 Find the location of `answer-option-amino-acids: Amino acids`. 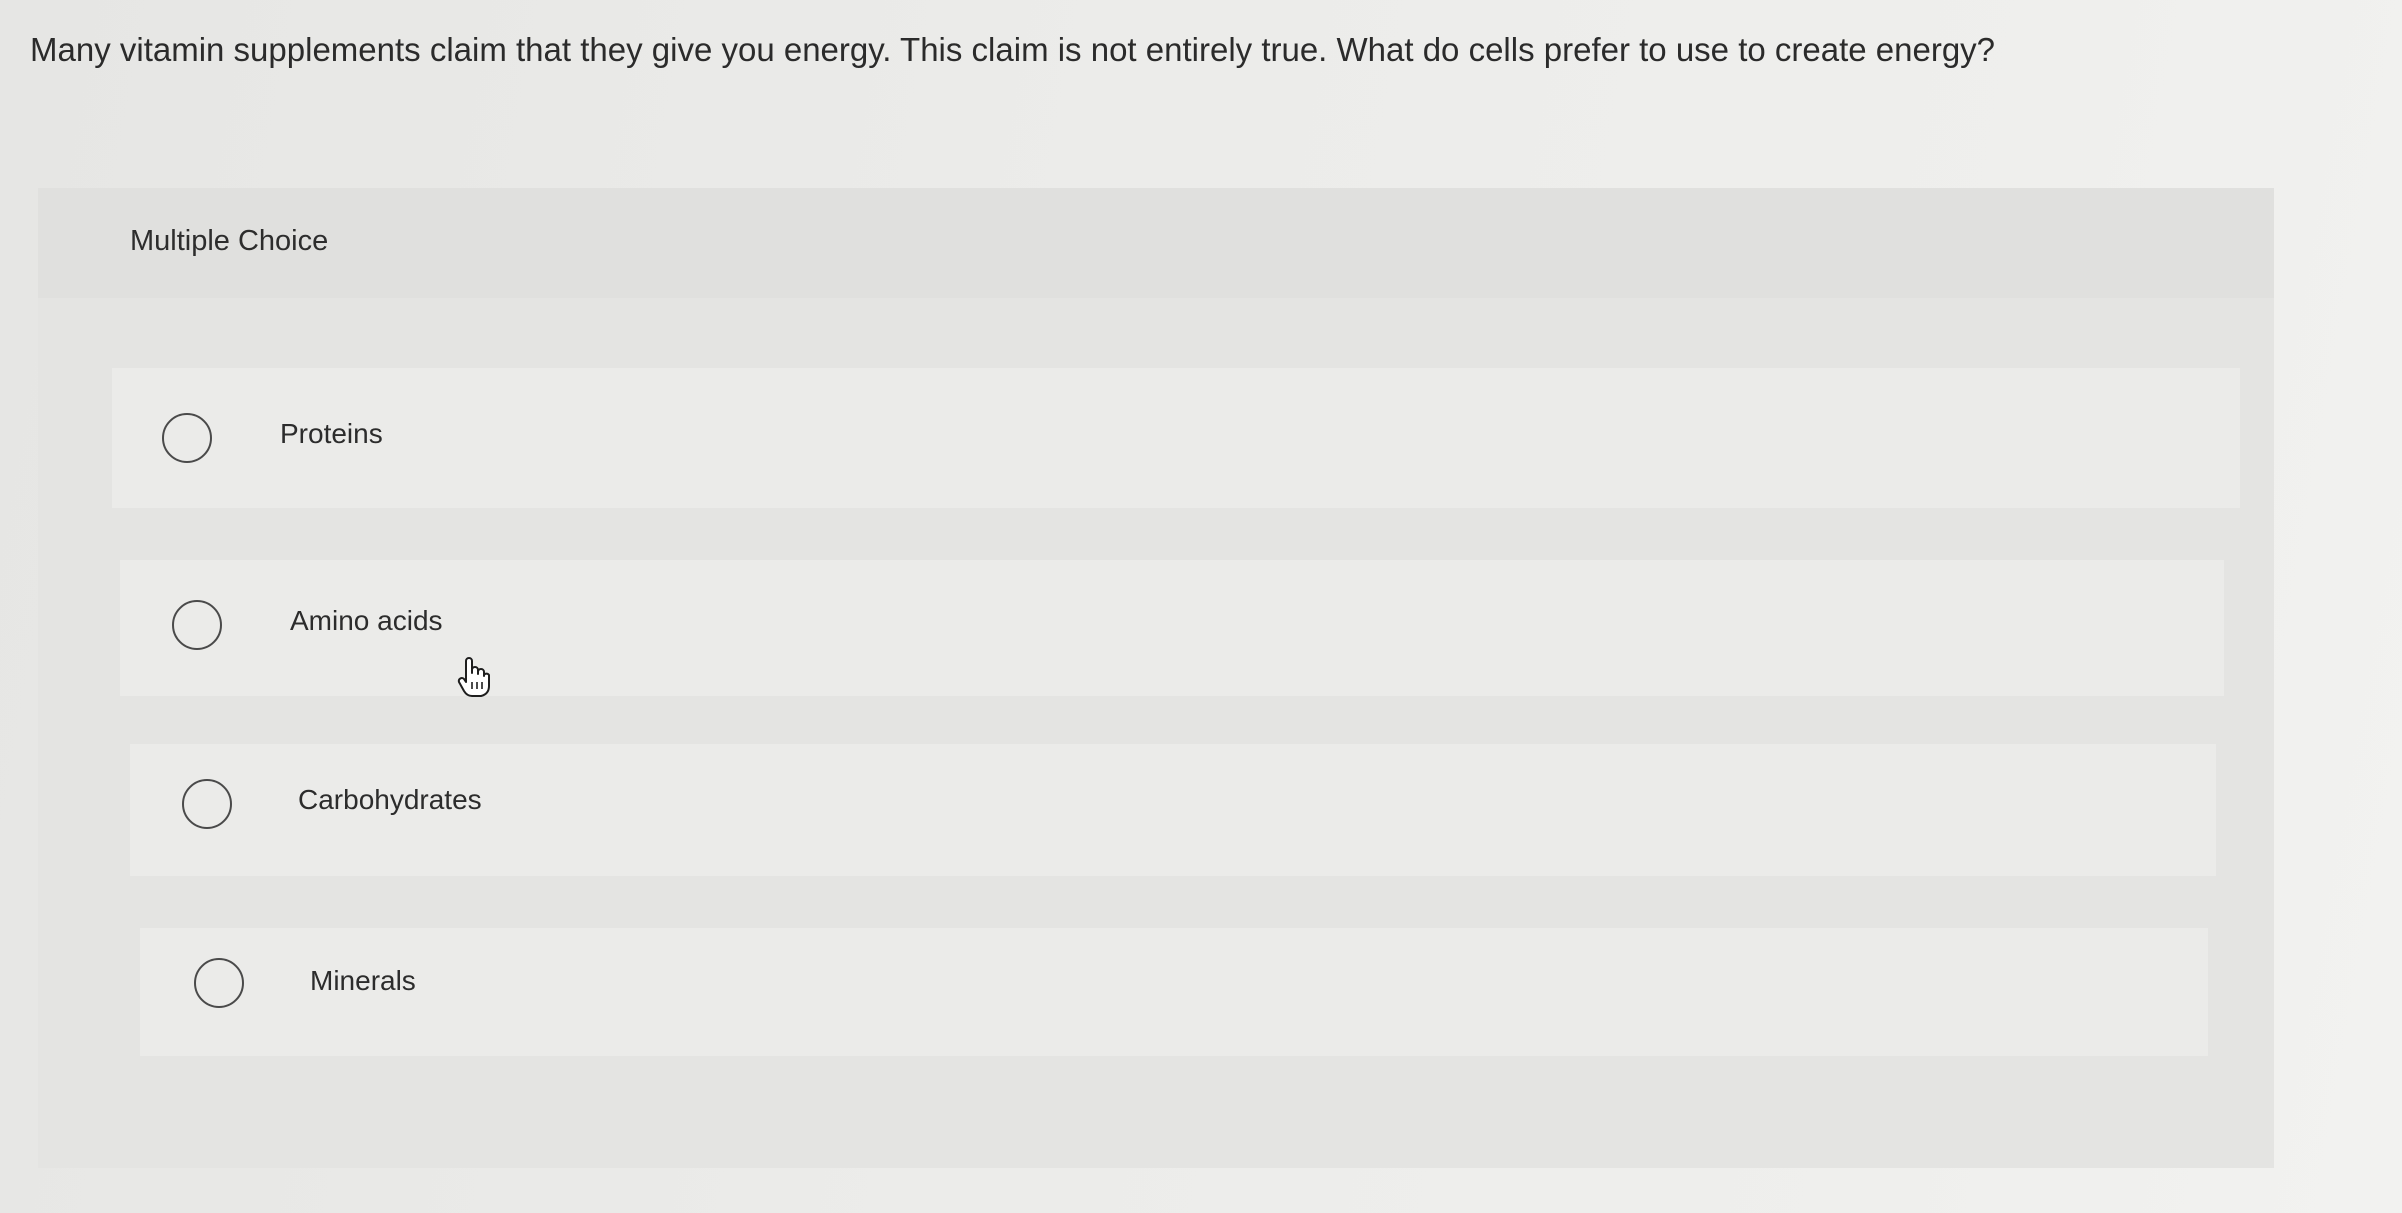

answer-option-amino-acids: Amino acids is located at coordinates (1172, 628).